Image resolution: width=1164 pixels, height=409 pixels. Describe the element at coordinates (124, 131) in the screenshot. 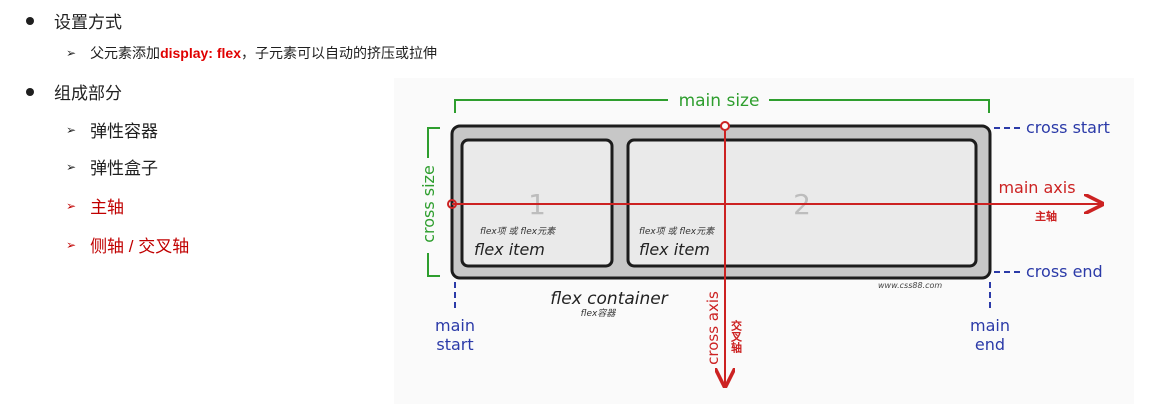

I see `parts-item-label: 弹性容器` at that location.